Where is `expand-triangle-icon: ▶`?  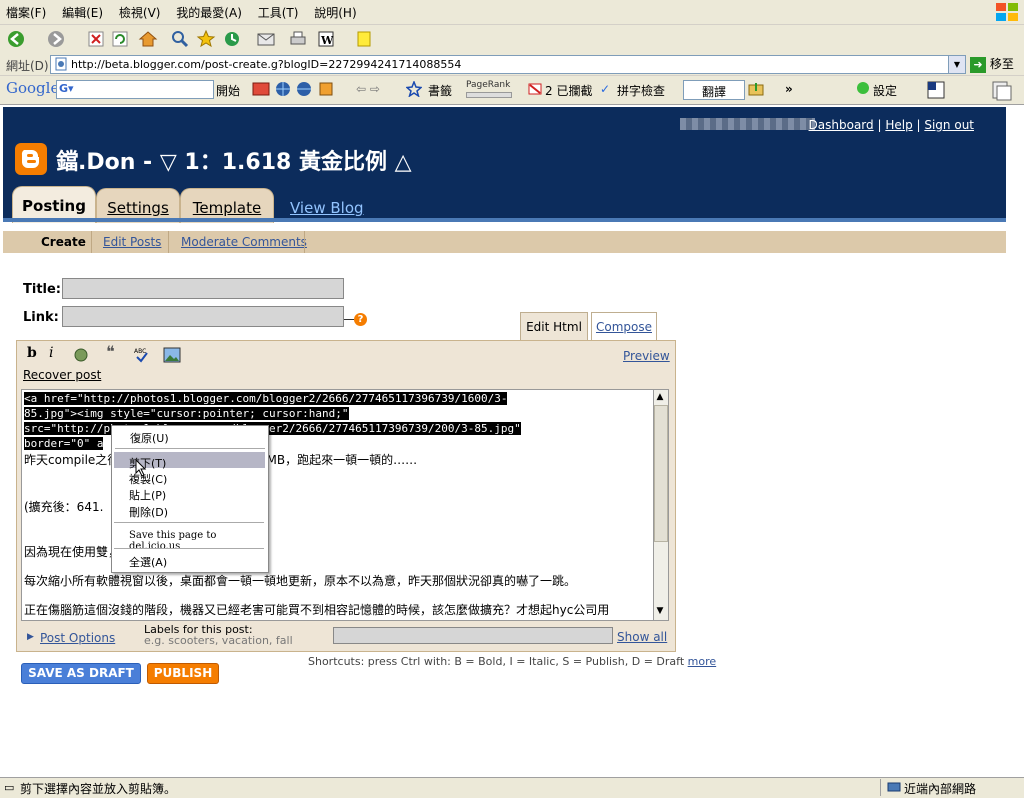 expand-triangle-icon: ▶ is located at coordinates (30, 637).